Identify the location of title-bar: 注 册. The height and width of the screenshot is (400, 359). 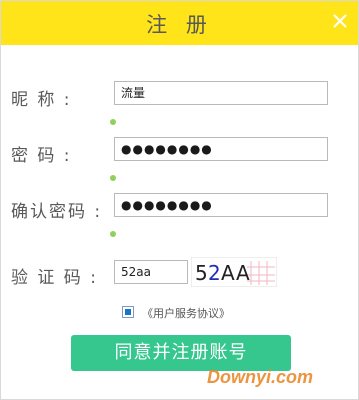
(179, 23).